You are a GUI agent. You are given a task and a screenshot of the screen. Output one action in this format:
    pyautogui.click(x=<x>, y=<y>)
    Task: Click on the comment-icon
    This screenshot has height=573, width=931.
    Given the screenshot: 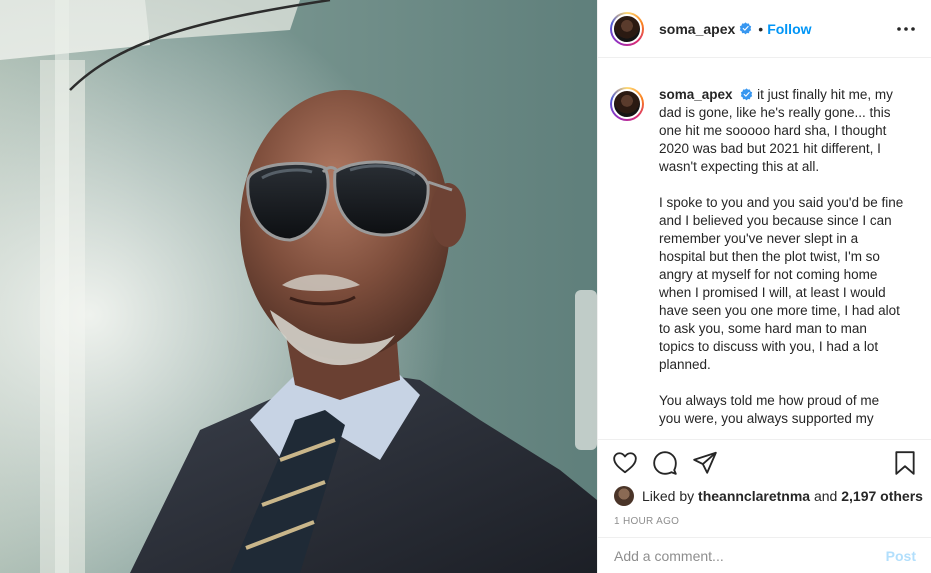 What is the action you would take?
    pyautogui.click(x=665, y=463)
    